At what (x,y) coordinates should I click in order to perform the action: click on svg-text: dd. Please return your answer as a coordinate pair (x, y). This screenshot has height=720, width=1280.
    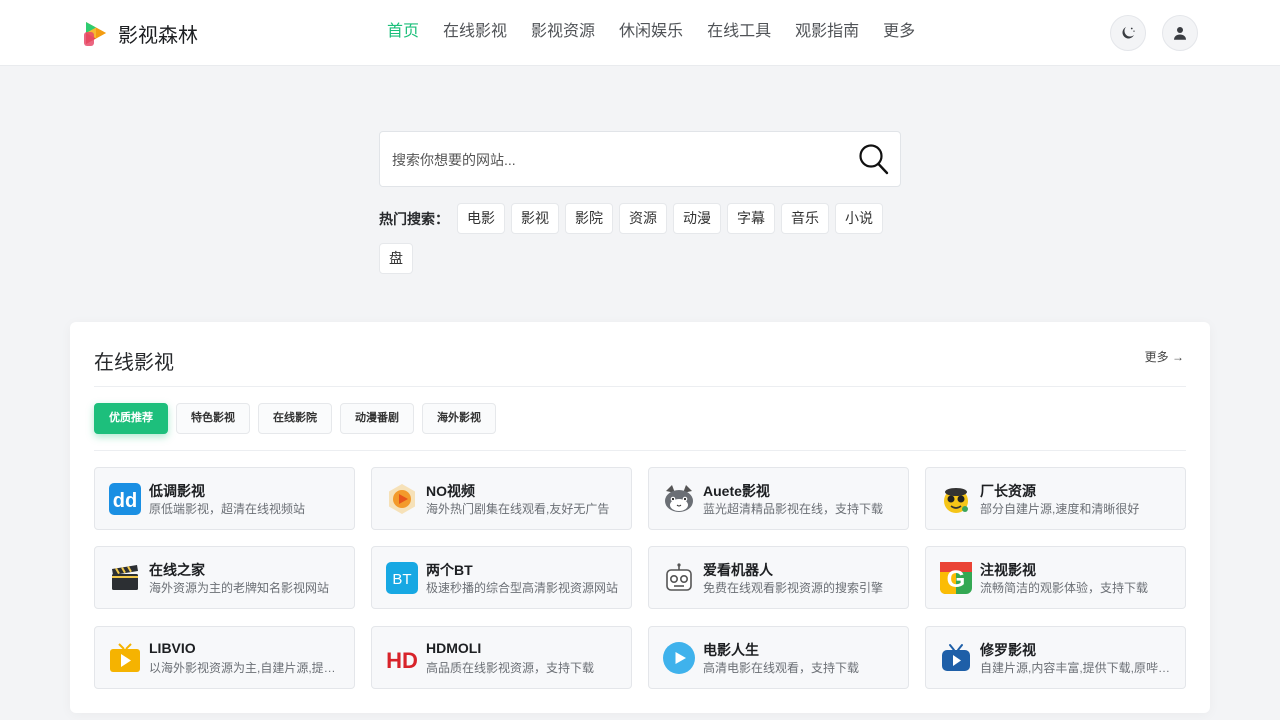
    Looking at the image, I should click on (125, 501).